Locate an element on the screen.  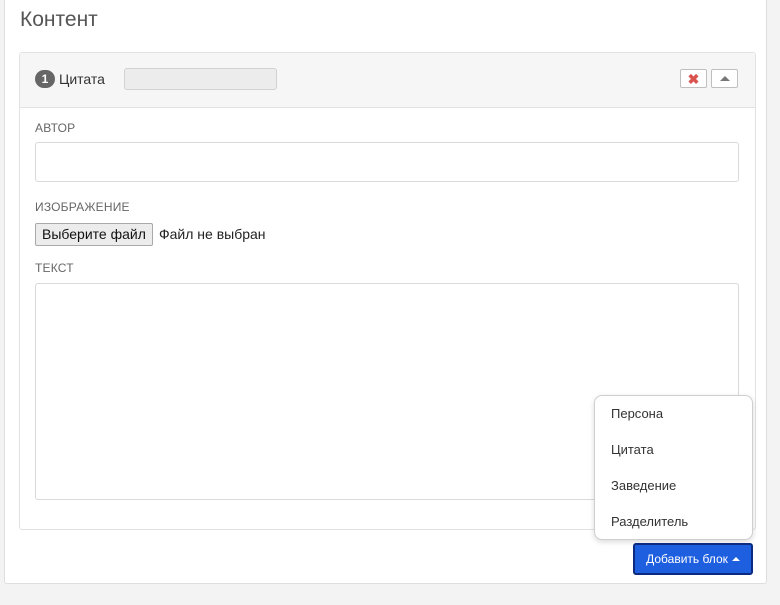
block-header: 1 Цитата ✖ is located at coordinates (387, 80).